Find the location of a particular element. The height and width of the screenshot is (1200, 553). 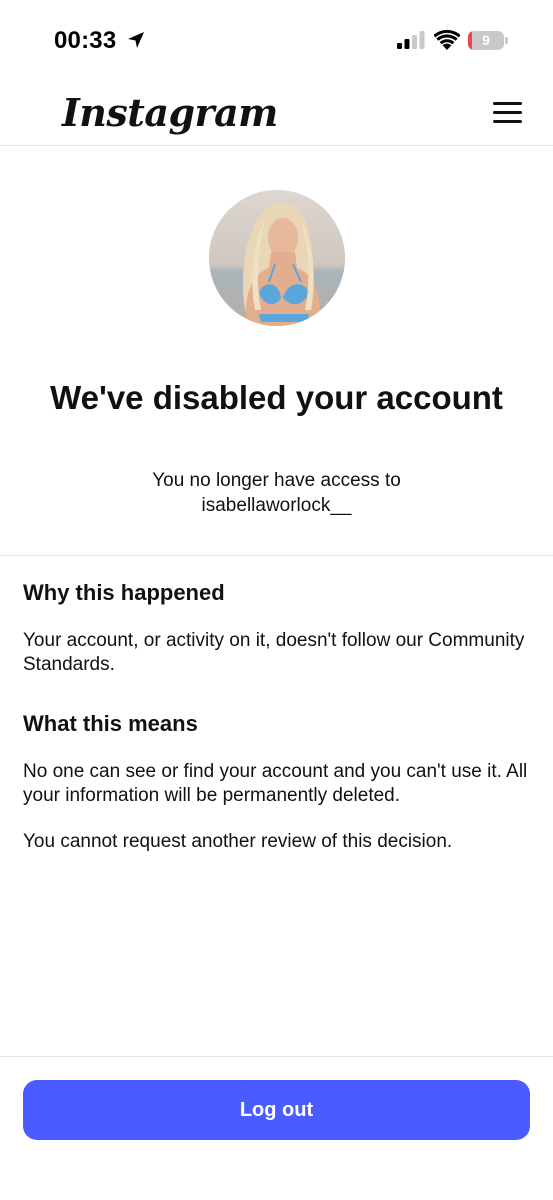

profile-photo is located at coordinates (277, 258).